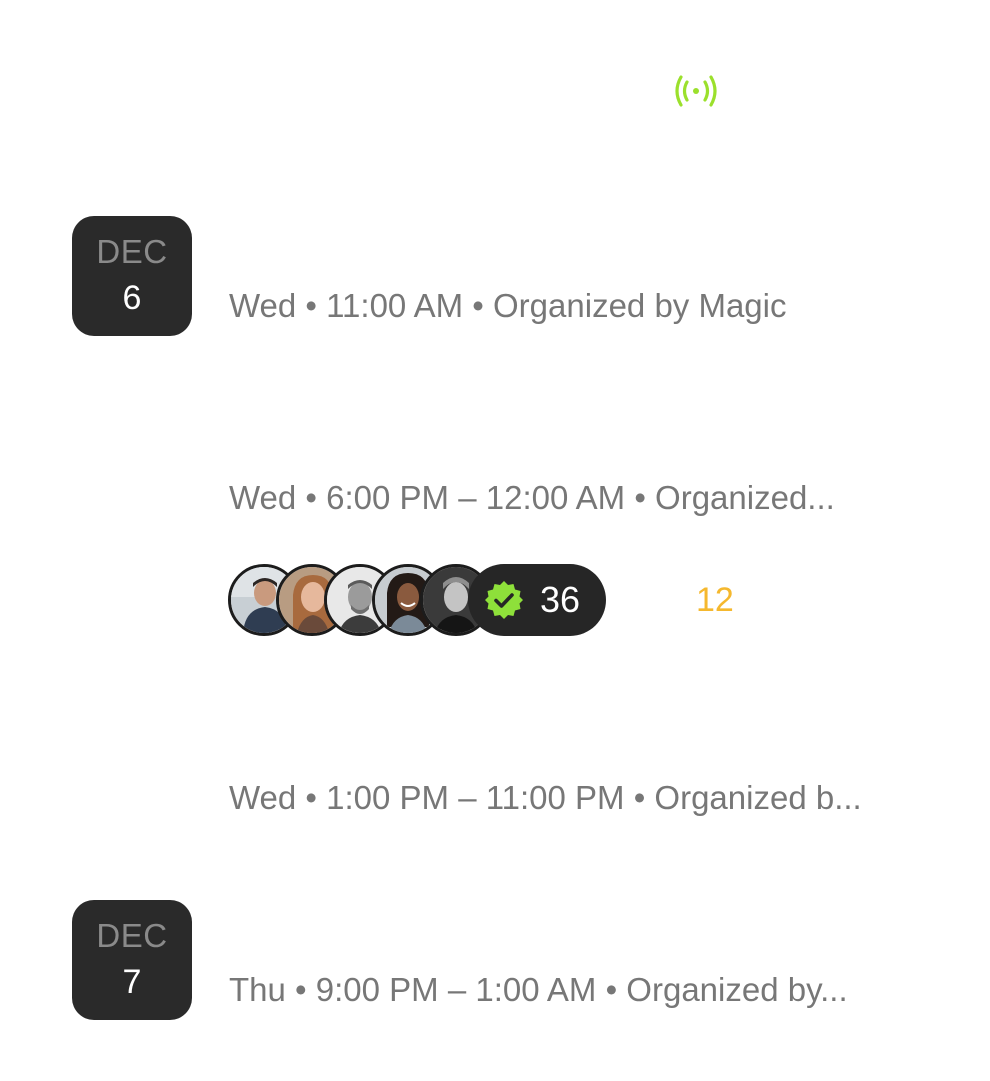 Image resolution: width=990 pixels, height=1081 pixels. Describe the element at coordinates (715, 600) in the screenshot. I see `side-count: 12` at that location.